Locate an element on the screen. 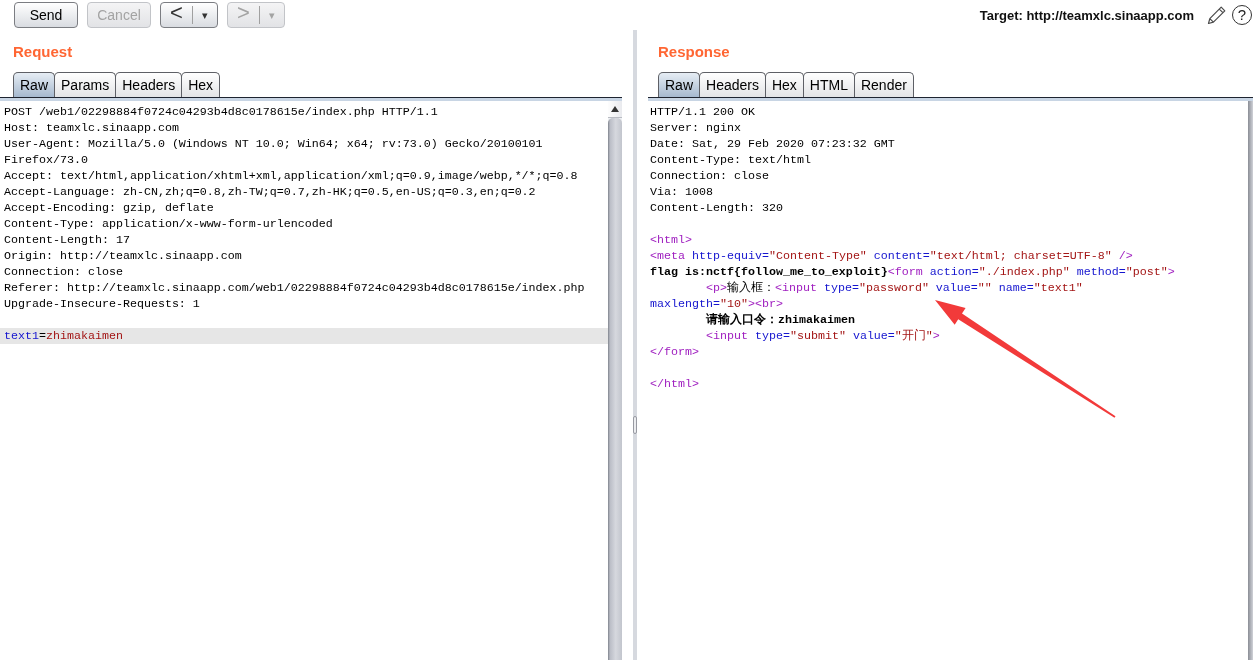  scrollbar is located at coordinates (1250, 380).